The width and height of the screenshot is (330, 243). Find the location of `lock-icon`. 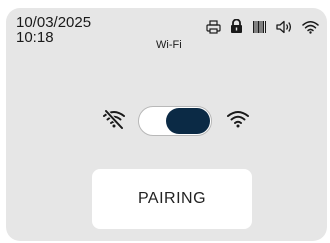

lock-icon is located at coordinates (236, 26).